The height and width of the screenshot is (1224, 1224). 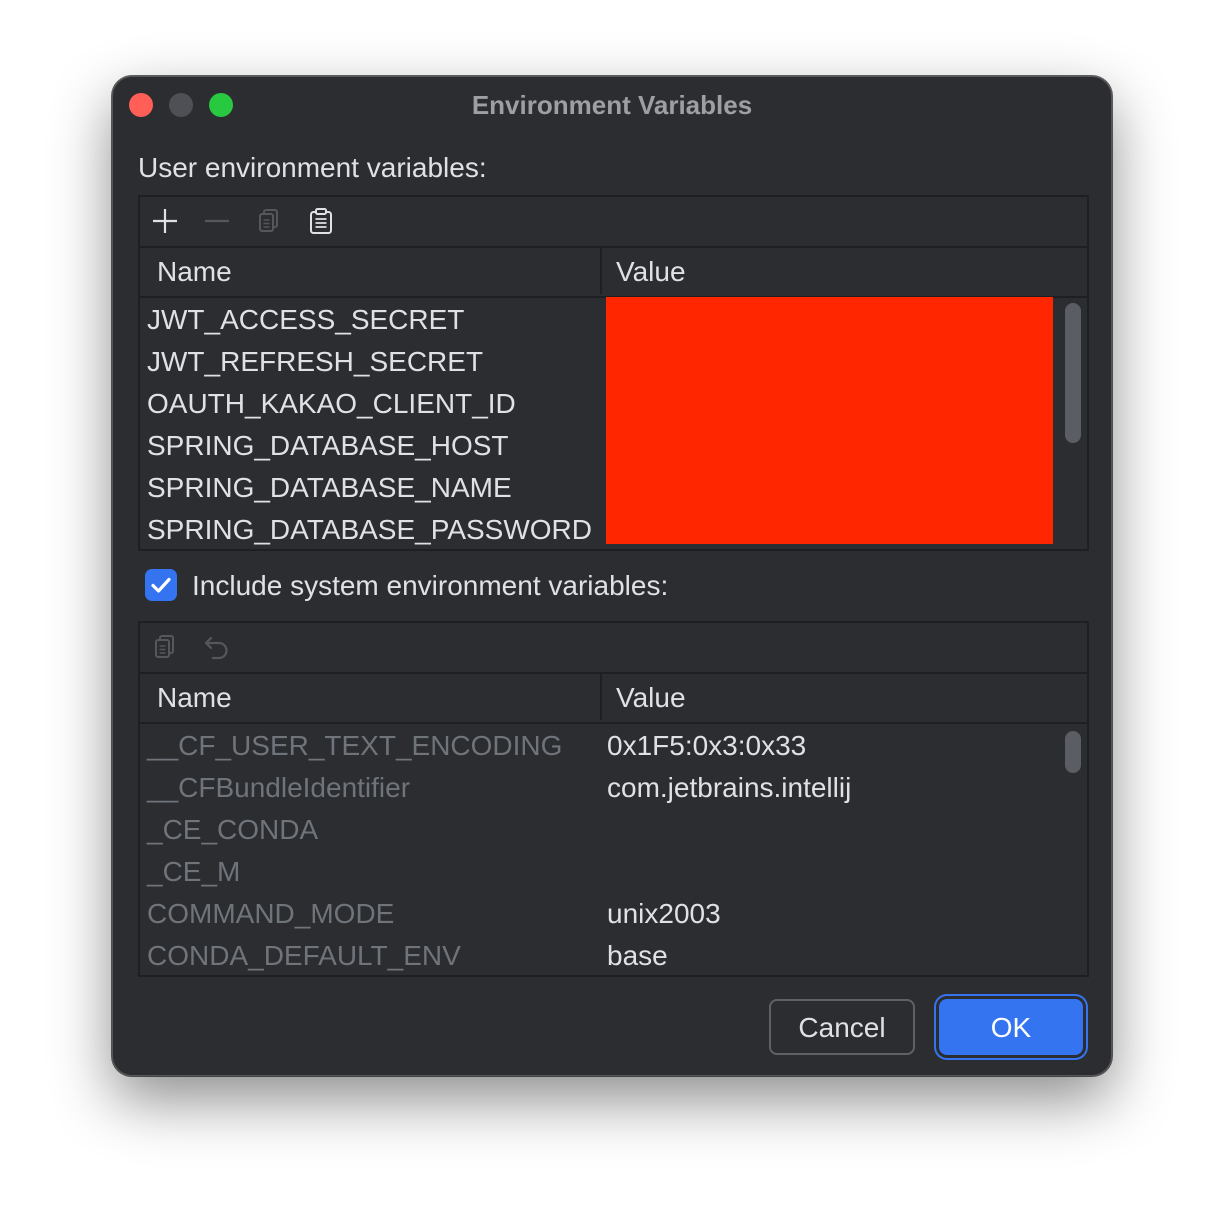 What do you see at coordinates (331, 403) in the screenshot?
I see `variable-name: OAUTH_KAKAO_CLIENT_ID` at bounding box center [331, 403].